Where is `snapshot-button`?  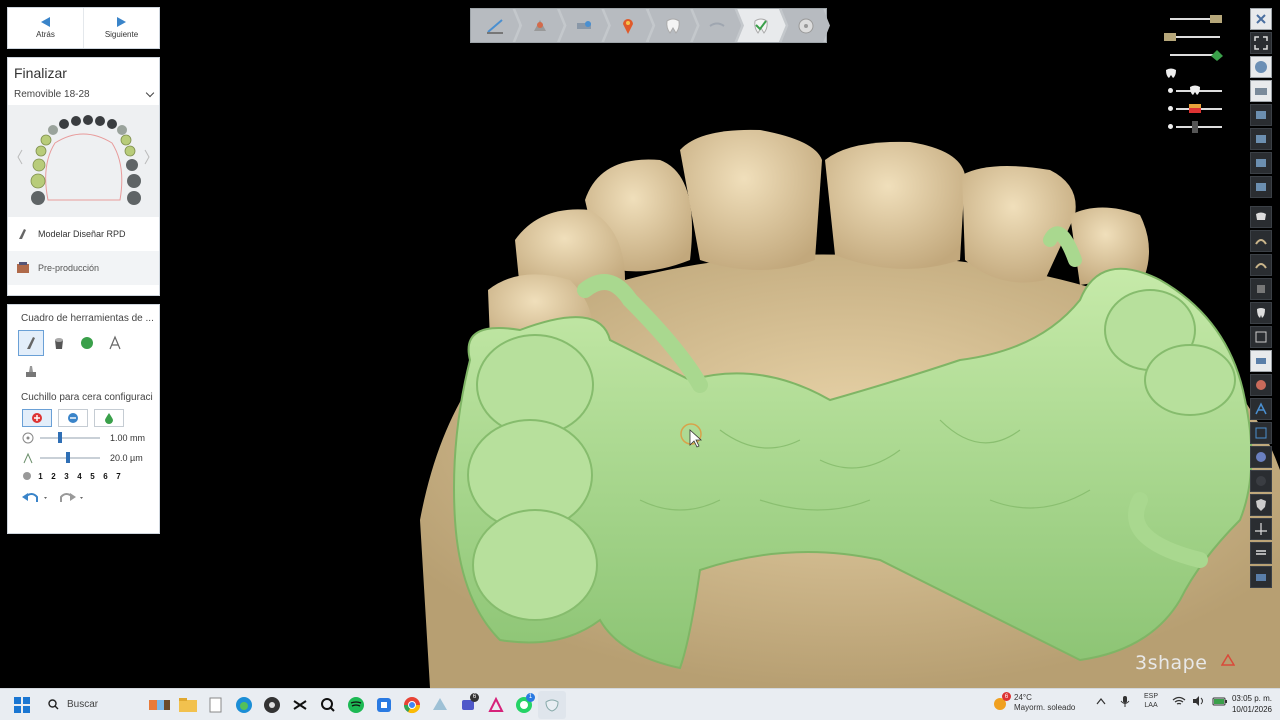 snapshot-button is located at coordinates (1261, 457).